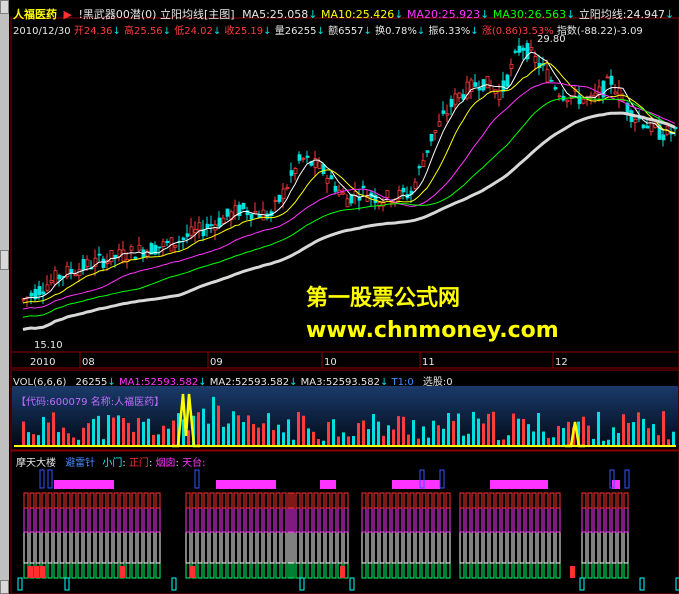  Describe the element at coordinates (551, 39) in the screenshot. I see `high-price-label: 29.80` at that location.